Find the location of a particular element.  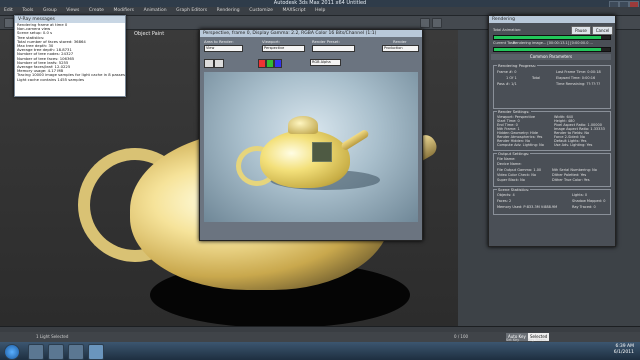

taskbar-explorer-icon is located at coordinates (36, 352).